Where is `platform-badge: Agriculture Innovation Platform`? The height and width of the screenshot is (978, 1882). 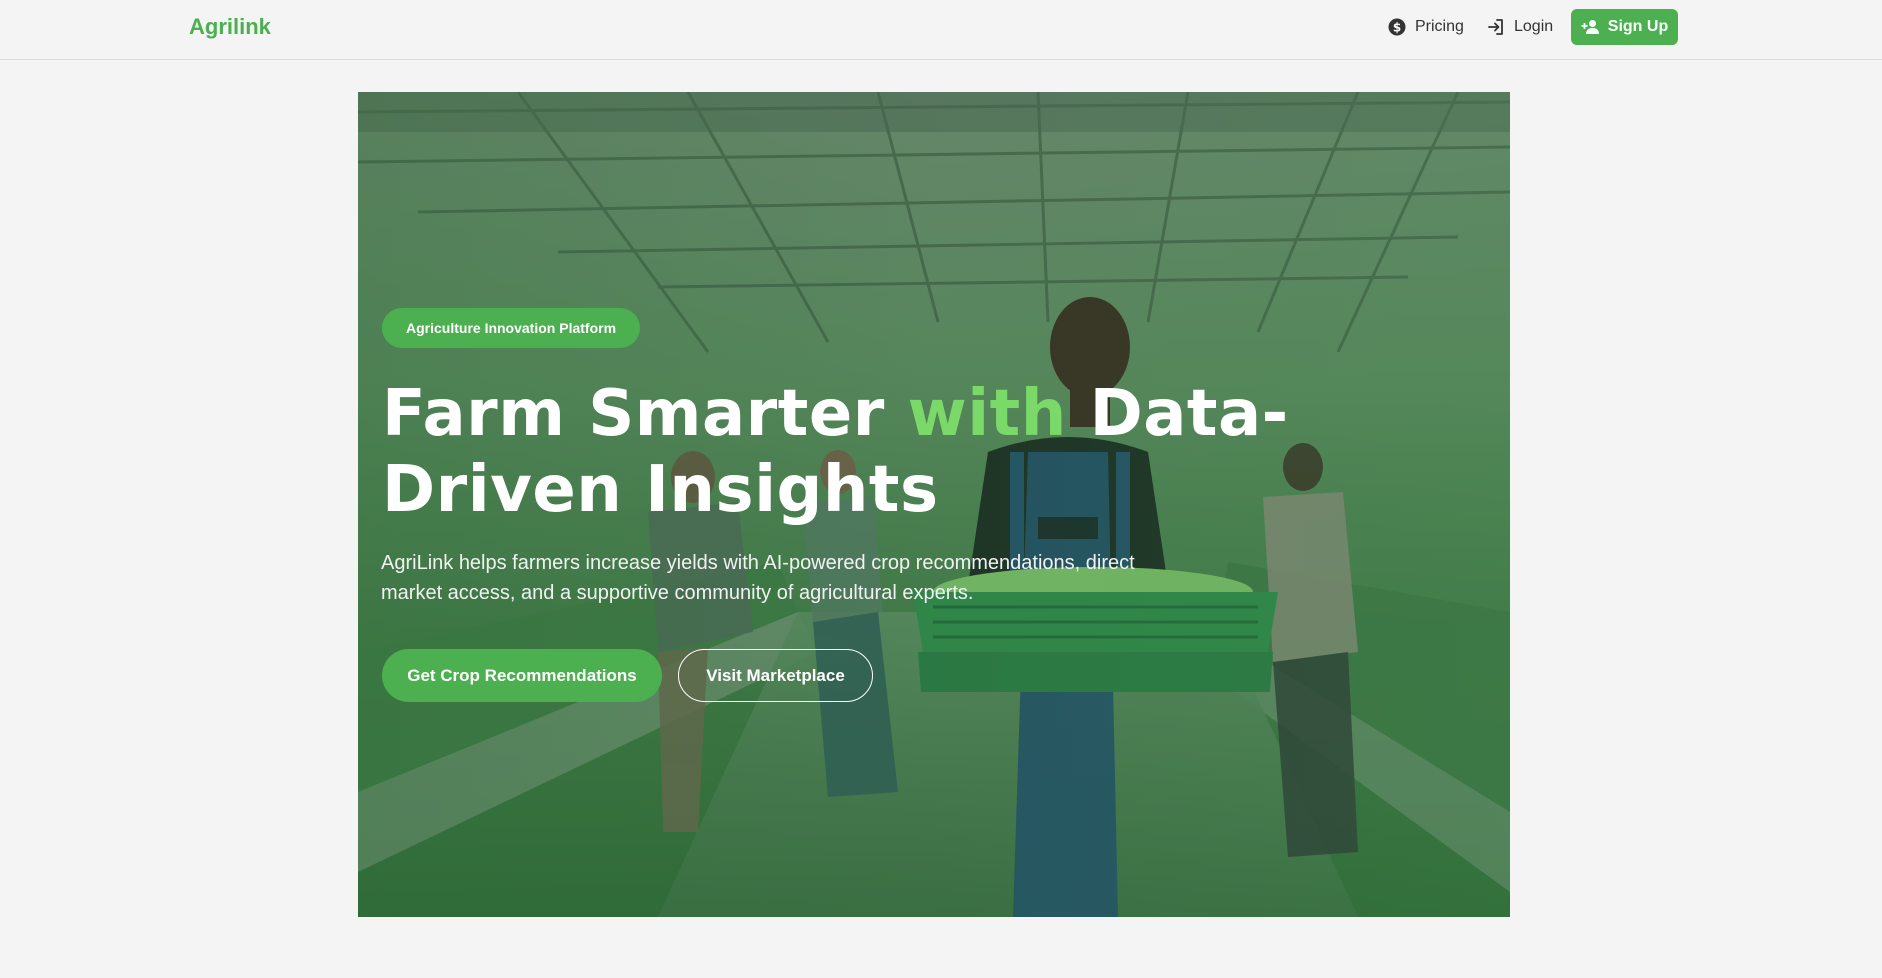
platform-badge: Agriculture Innovation Platform is located at coordinates (511, 328).